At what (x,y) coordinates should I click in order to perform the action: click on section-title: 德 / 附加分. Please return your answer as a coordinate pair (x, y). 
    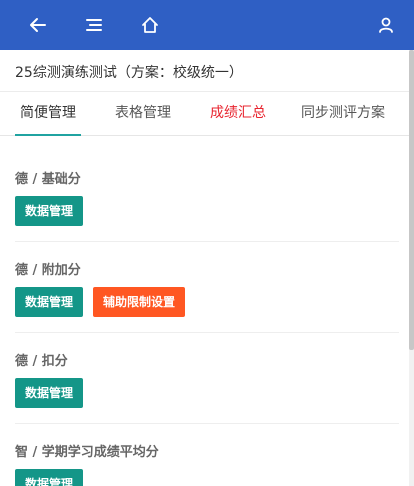
    Looking at the image, I should click on (48, 270).